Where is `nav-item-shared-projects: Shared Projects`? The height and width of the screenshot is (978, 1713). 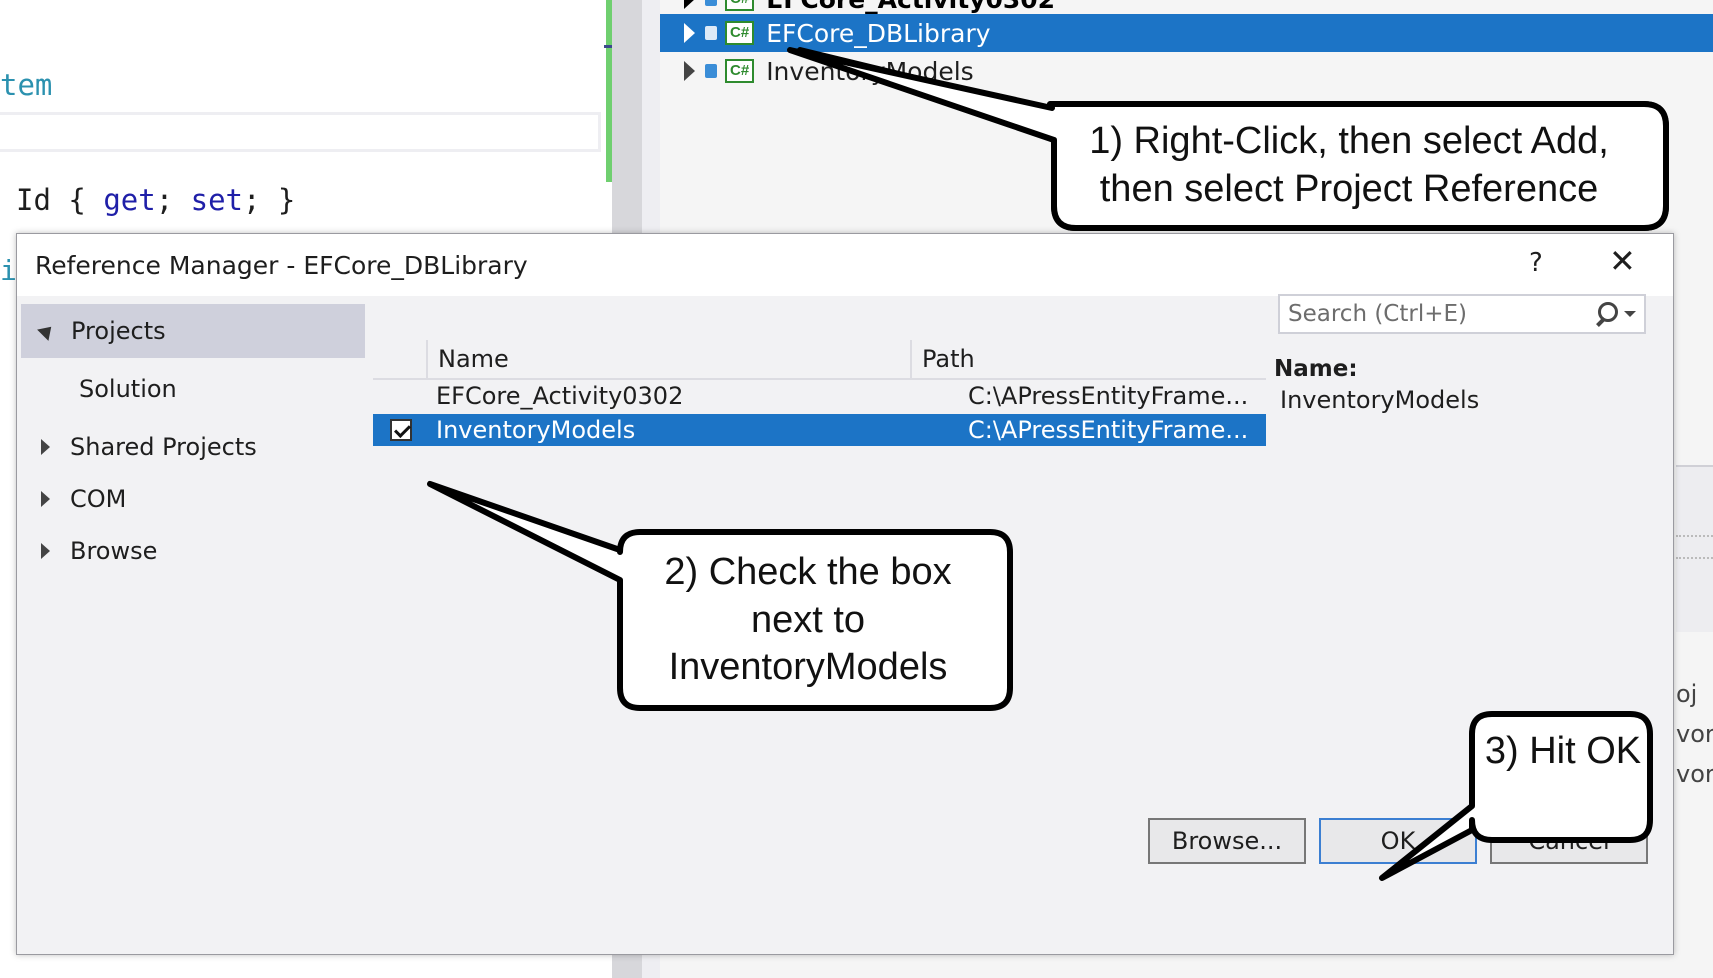
nav-item-shared-projects: Shared Projects is located at coordinates (193, 447).